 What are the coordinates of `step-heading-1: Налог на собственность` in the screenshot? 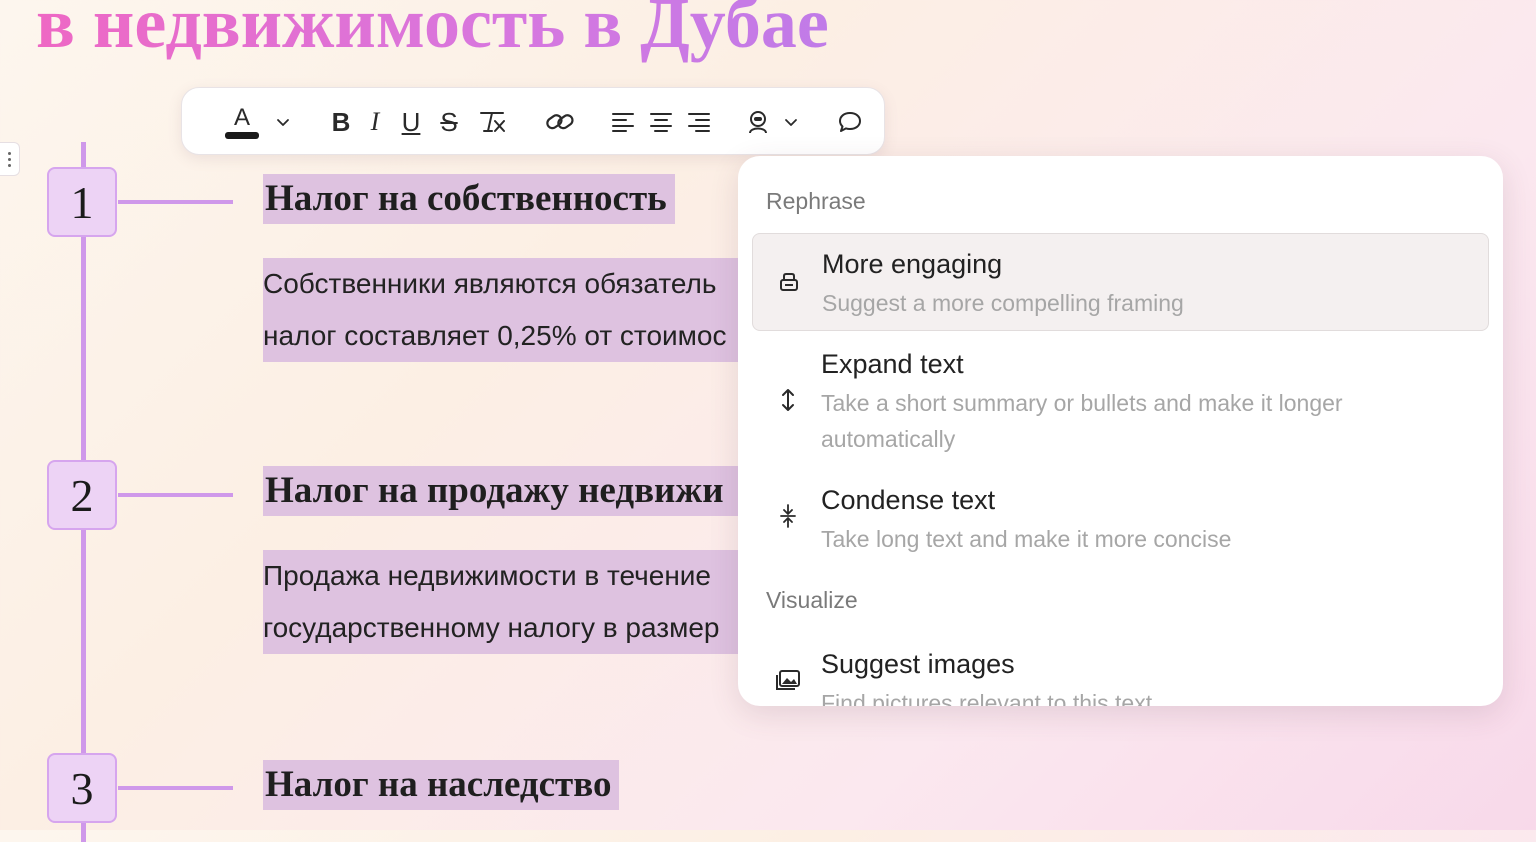 It's located at (469, 199).